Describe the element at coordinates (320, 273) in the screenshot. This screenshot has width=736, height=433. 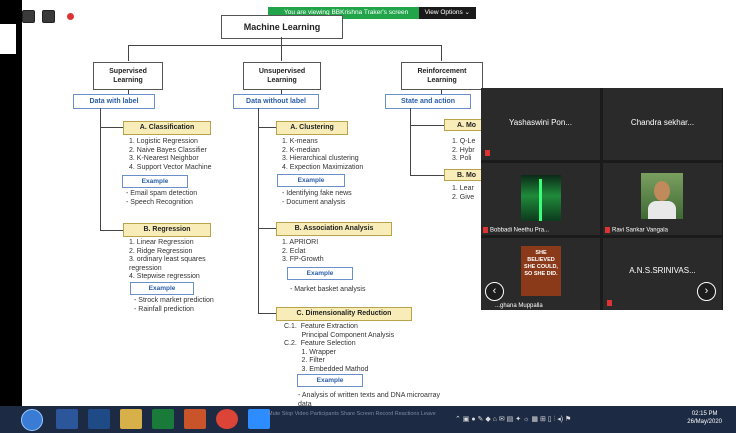
I see `association-example-box: Example` at that location.